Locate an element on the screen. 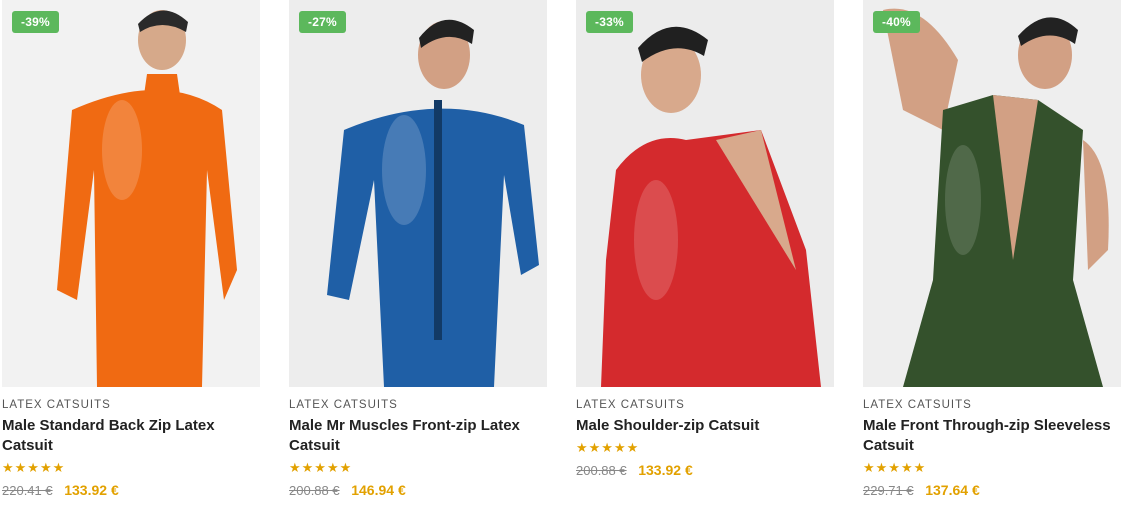 The image size is (1131, 509). sale-price: 146.94 € is located at coordinates (378, 490).